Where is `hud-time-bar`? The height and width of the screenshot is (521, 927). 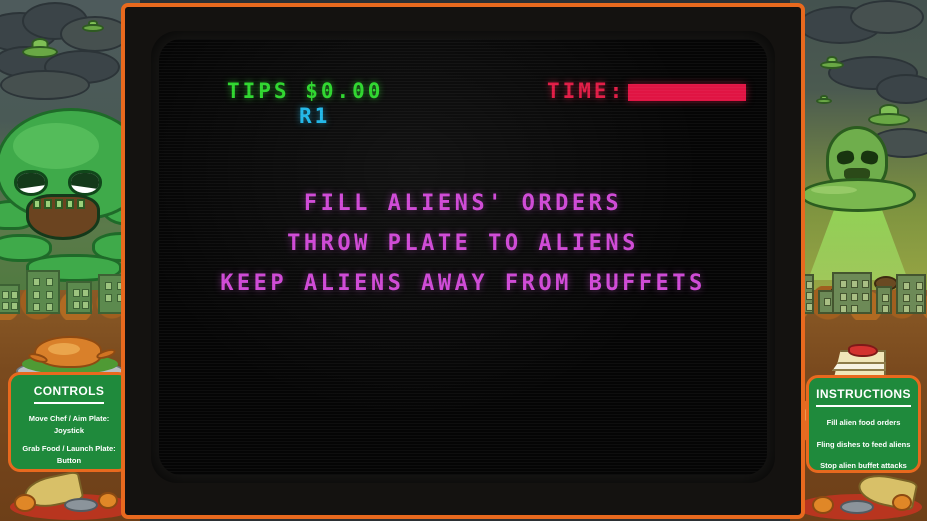
hud-time-bar is located at coordinates (687, 92).